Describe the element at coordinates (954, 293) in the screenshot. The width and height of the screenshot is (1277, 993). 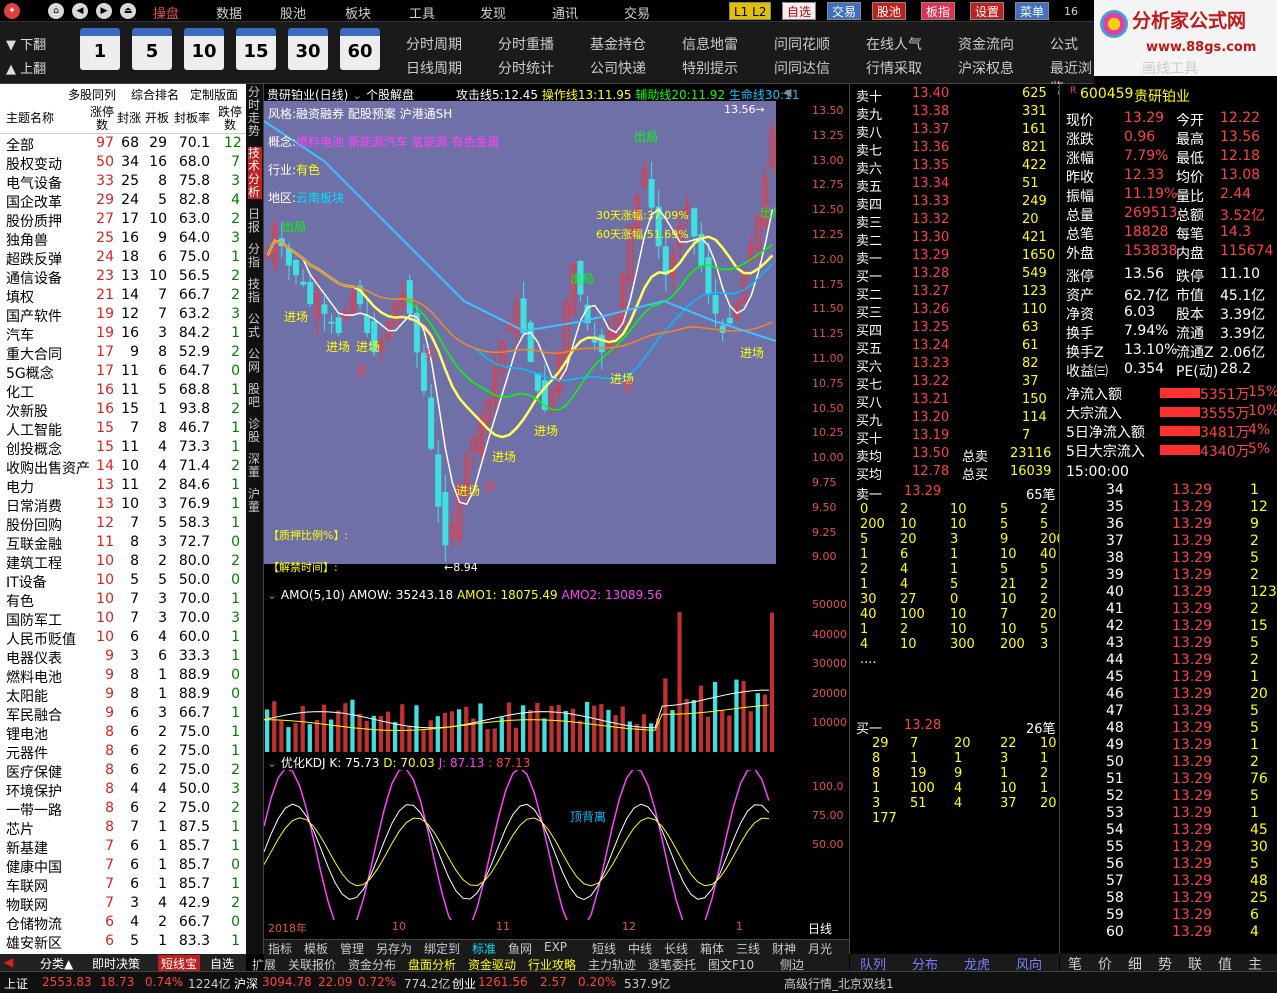
I see `bid-row: 买二 13.27 123` at that location.